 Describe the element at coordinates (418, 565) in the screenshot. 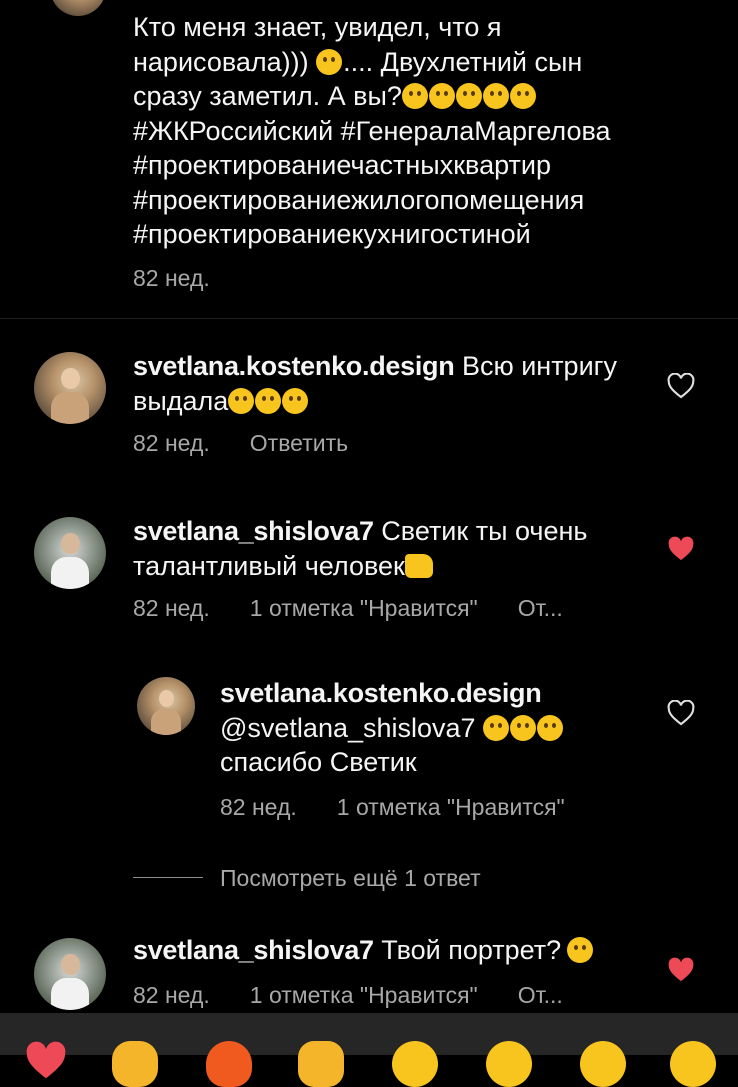

I see `thumbs-up-emoji-icon` at that location.